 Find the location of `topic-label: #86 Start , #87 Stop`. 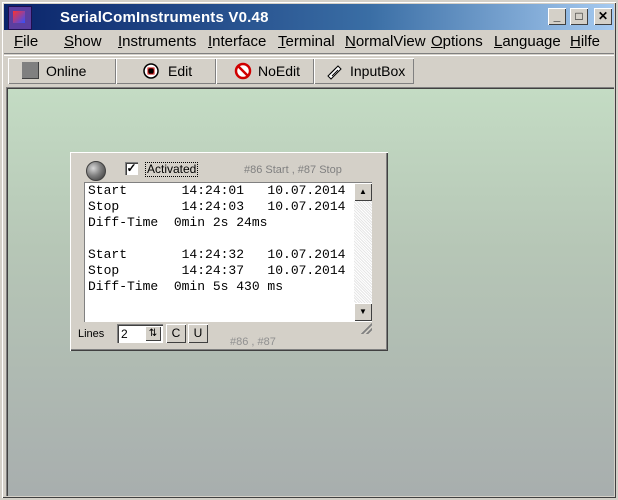

topic-label: #86 Start , #87 Stop is located at coordinates (293, 170).